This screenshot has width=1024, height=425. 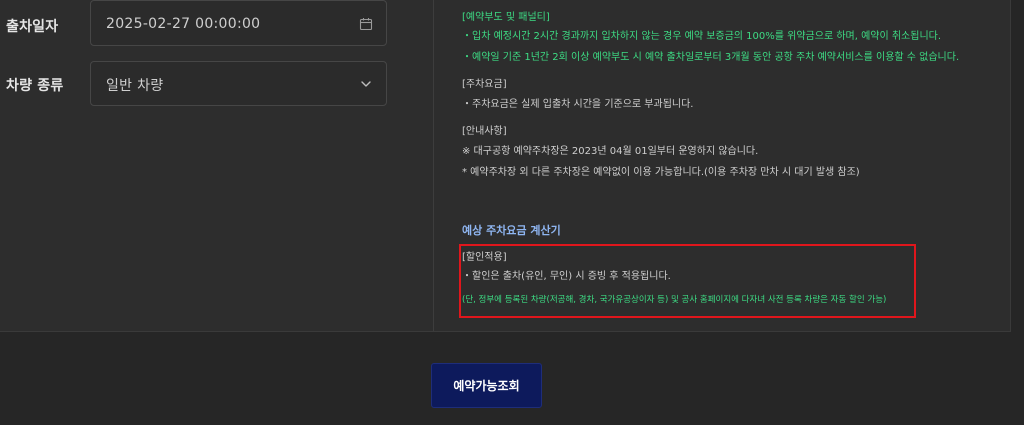 I want to click on column-divider, so click(x=433, y=165).